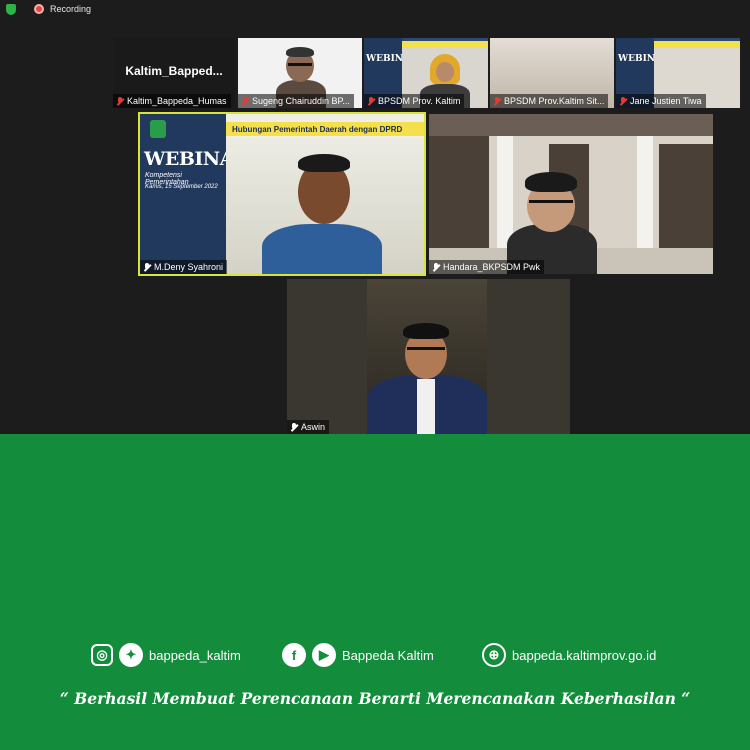  Describe the element at coordinates (131, 655) in the screenshot. I see `twitter-icon: ✦` at that location.